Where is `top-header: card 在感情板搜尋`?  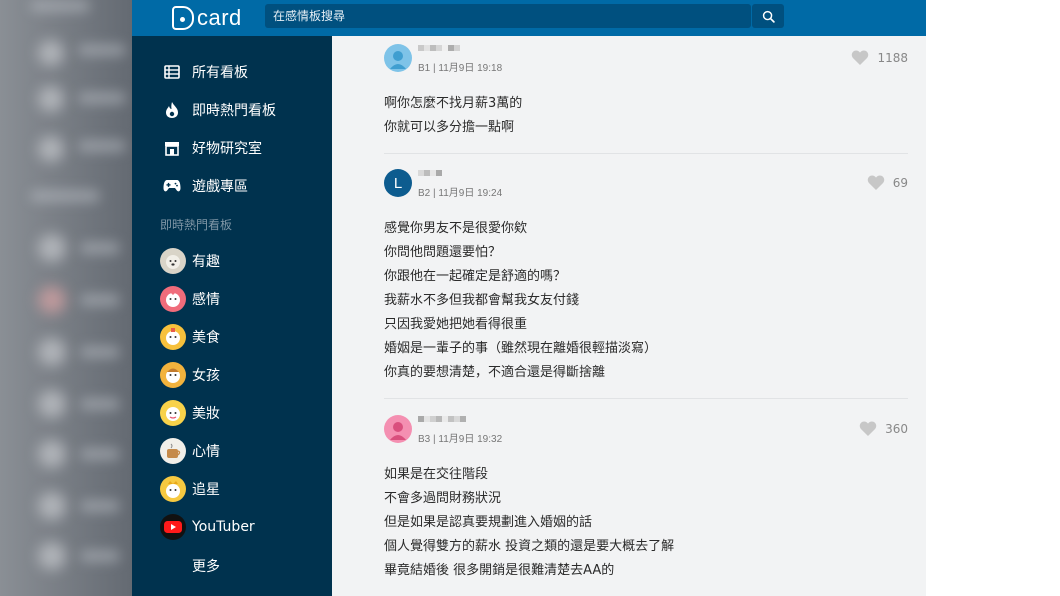
top-header: card 在感情板搜尋 is located at coordinates (529, 18).